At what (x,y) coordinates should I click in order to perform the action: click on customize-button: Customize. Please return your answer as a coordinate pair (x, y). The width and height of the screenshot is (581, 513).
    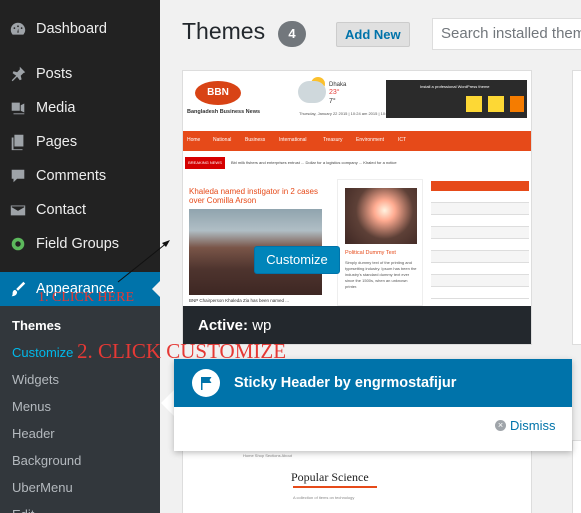
    Looking at the image, I should click on (297, 260).